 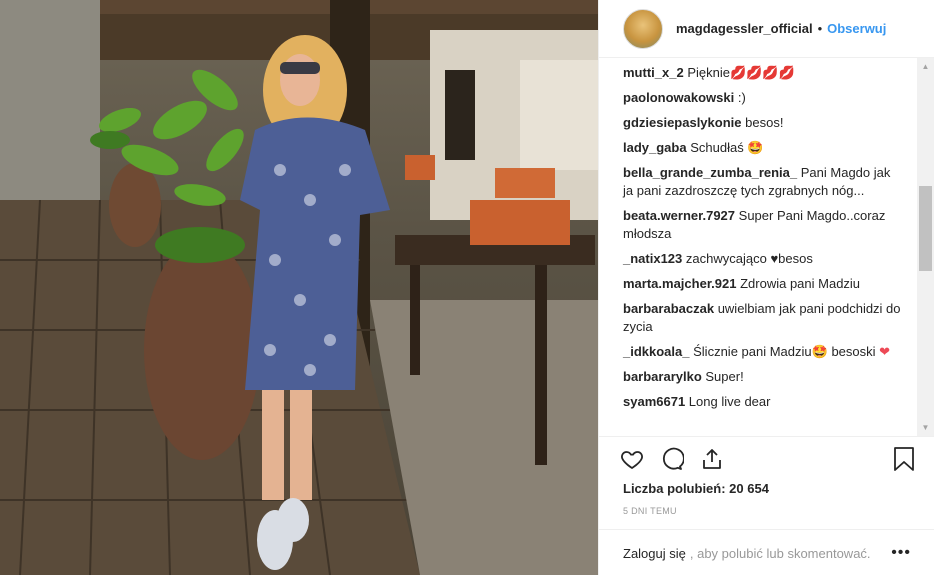 I want to click on comment-text: Ślicznie pani Madziu, so click(x=752, y=351).